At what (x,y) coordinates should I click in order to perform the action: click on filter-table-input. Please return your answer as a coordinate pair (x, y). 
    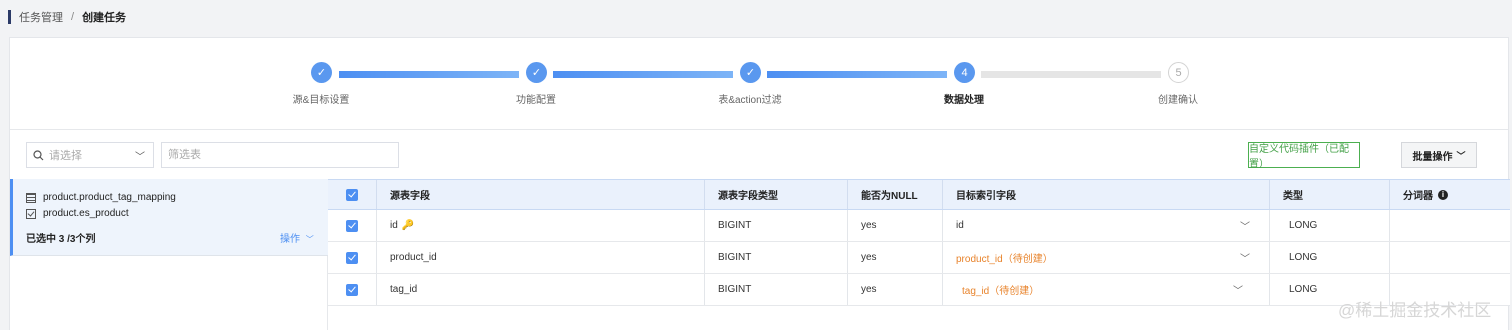
    Looking at the image, I should click on (280, 155).